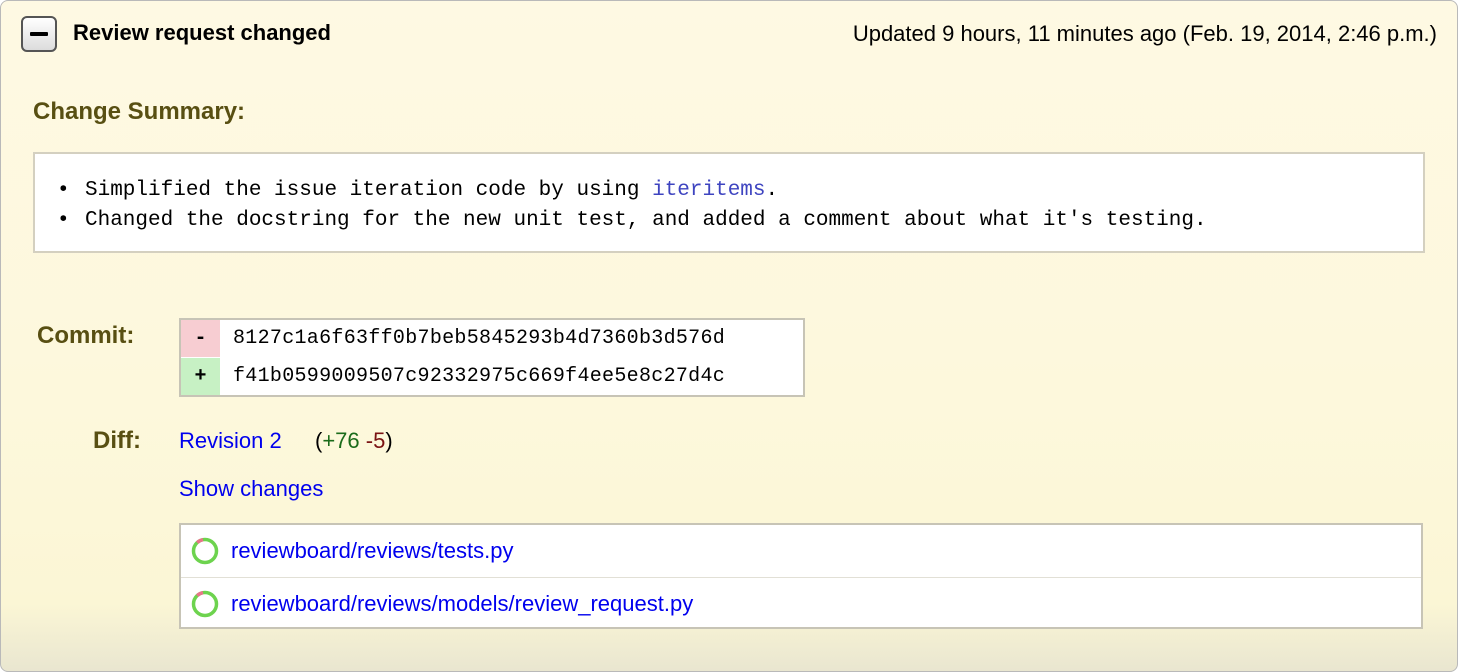  What do you see at coordinates (479, 376) in the screenshot?
I see `new-commit-hash: f41b0599009507c92332975c669f4ee5e8c27d4c` at bounding box center [479, 376].